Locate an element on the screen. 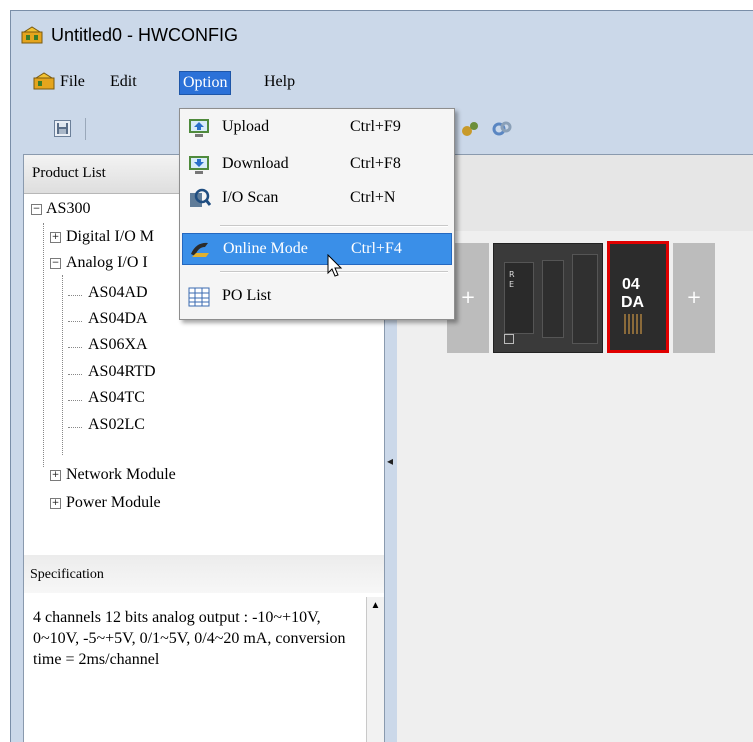  specification-title: Specification is located at coordinates (67, 574).